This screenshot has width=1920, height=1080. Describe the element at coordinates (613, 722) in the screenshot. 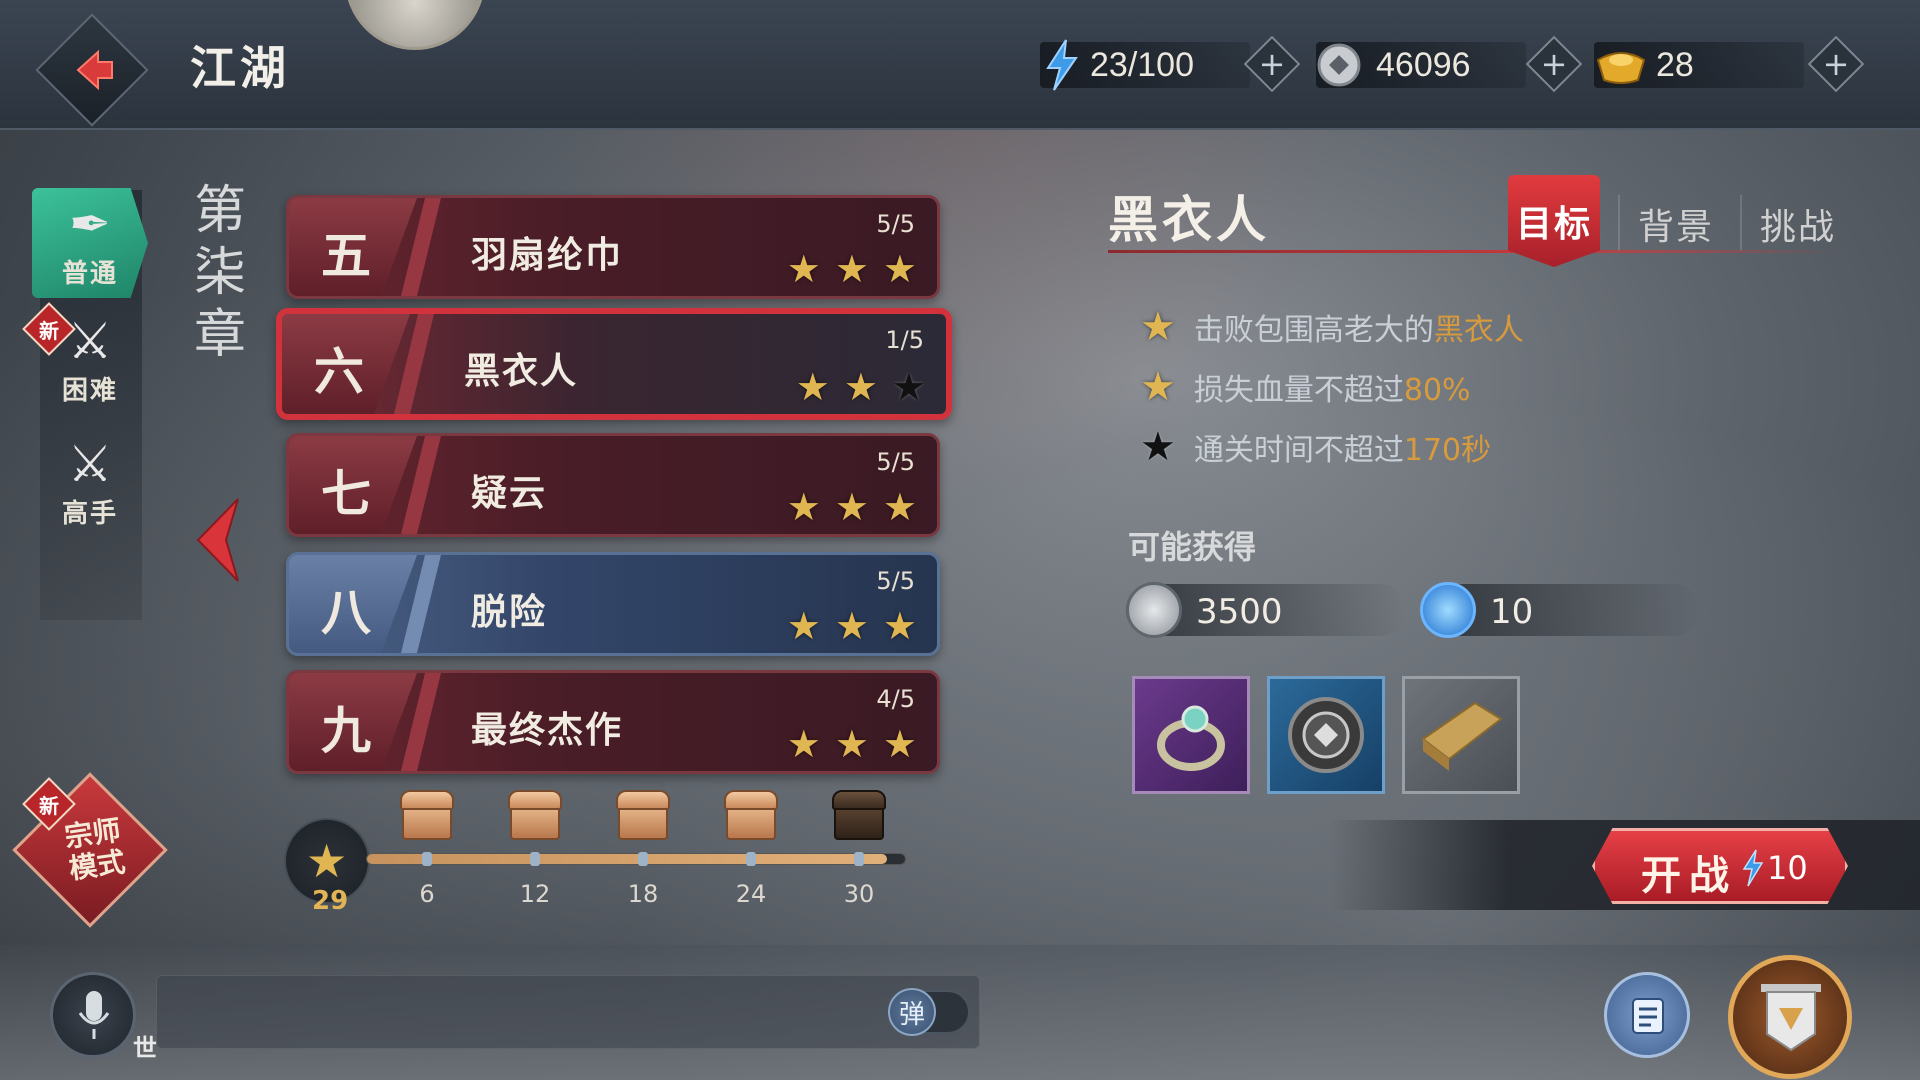

I see `level-row: 九最终杰作 4/5 ★ ★ ★` at that location.